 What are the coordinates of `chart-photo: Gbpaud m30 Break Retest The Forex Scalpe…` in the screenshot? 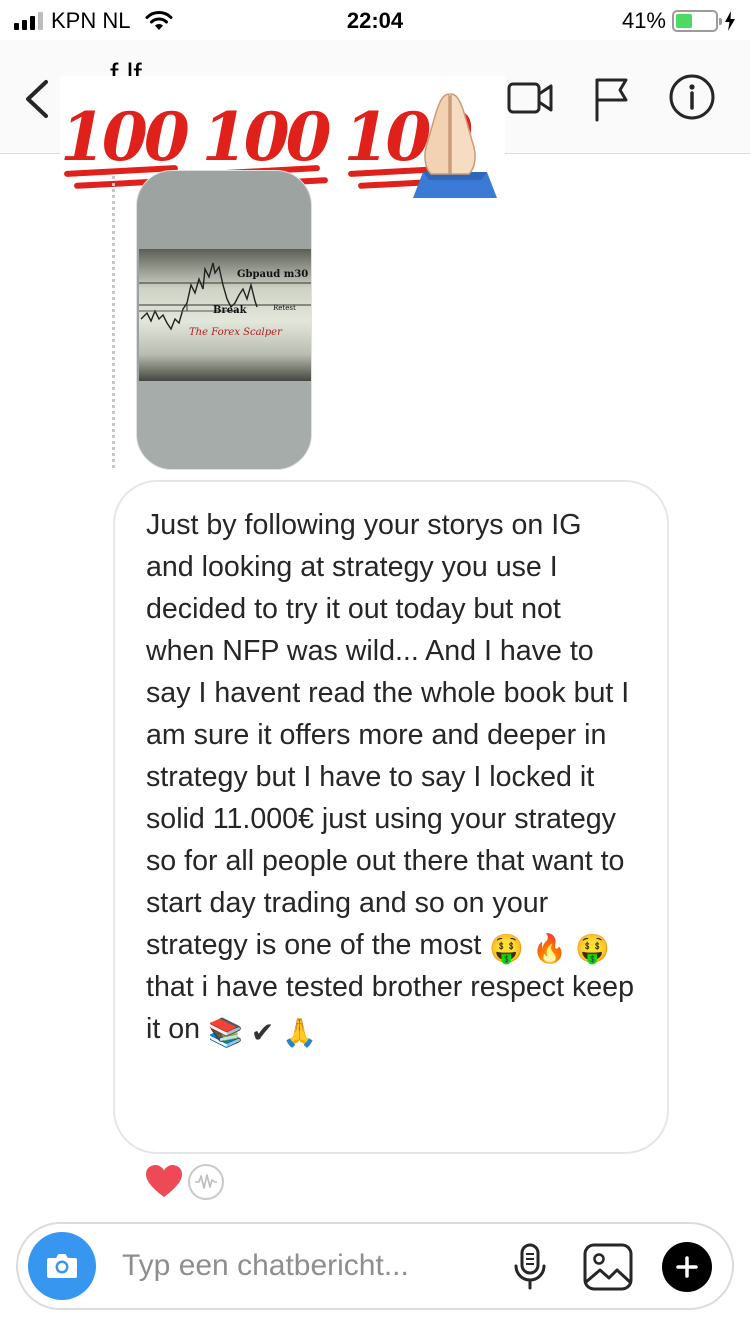 It's located at (225, 315).